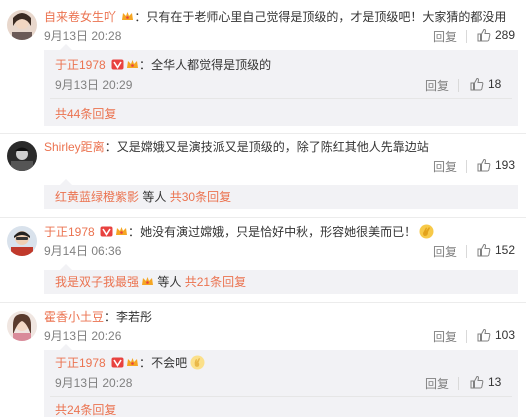 The height and width of the screenshot is (417, 526). Describe the element at coordinates (211, 65) in the screenshot. I see `reply-text: 全华人都觉得是顶级的` at that location.